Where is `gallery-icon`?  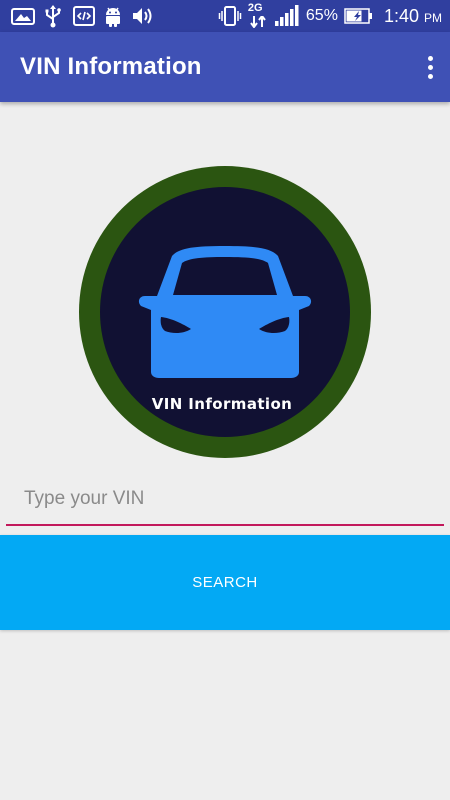
gallery-icon is located at coordinates (23, 16).